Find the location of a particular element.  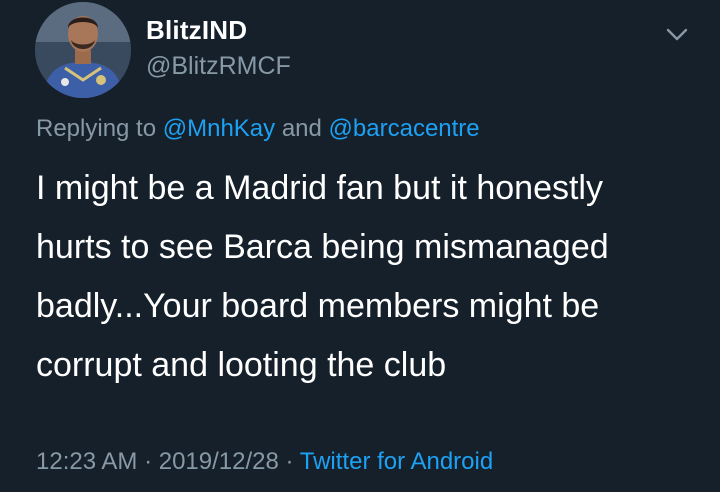

tweet-text-line: I might be a Madrid fan but it honestly is located at coordinates (319, 188).